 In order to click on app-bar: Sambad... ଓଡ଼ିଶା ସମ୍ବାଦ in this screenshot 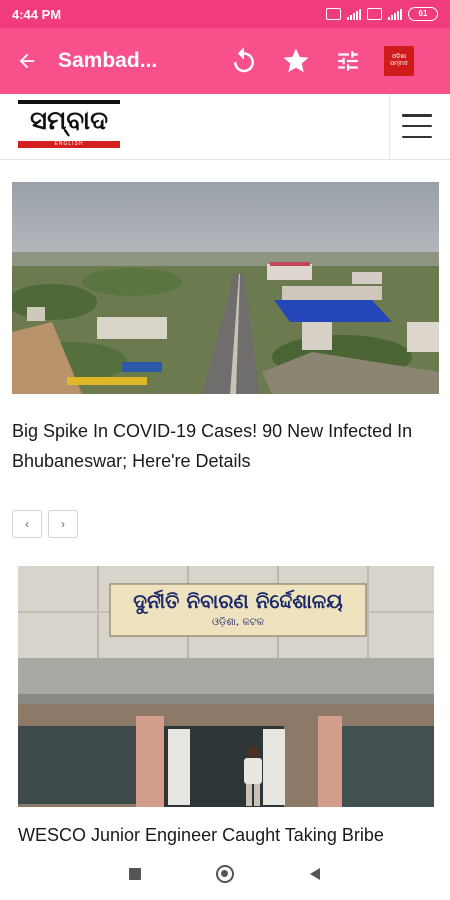, I will do `click(225, 61)`.